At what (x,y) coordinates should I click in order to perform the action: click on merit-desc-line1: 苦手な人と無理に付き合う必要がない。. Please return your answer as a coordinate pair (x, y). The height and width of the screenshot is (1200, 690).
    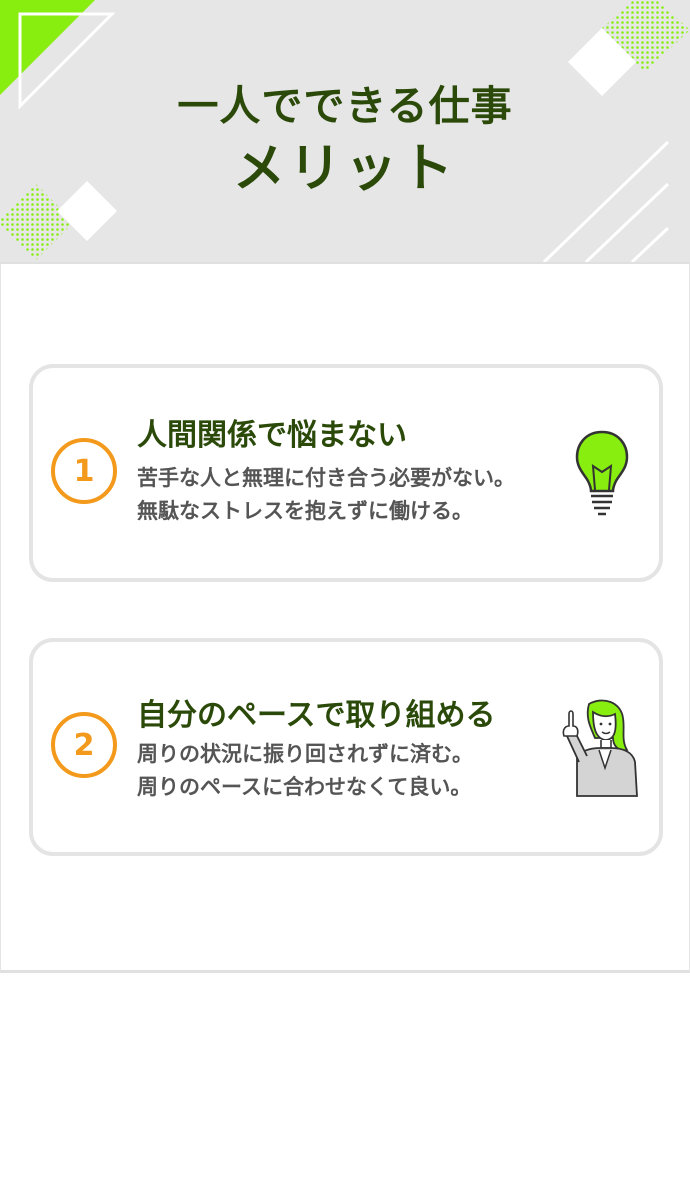
    Looking at the image, I should click on (326, 478).